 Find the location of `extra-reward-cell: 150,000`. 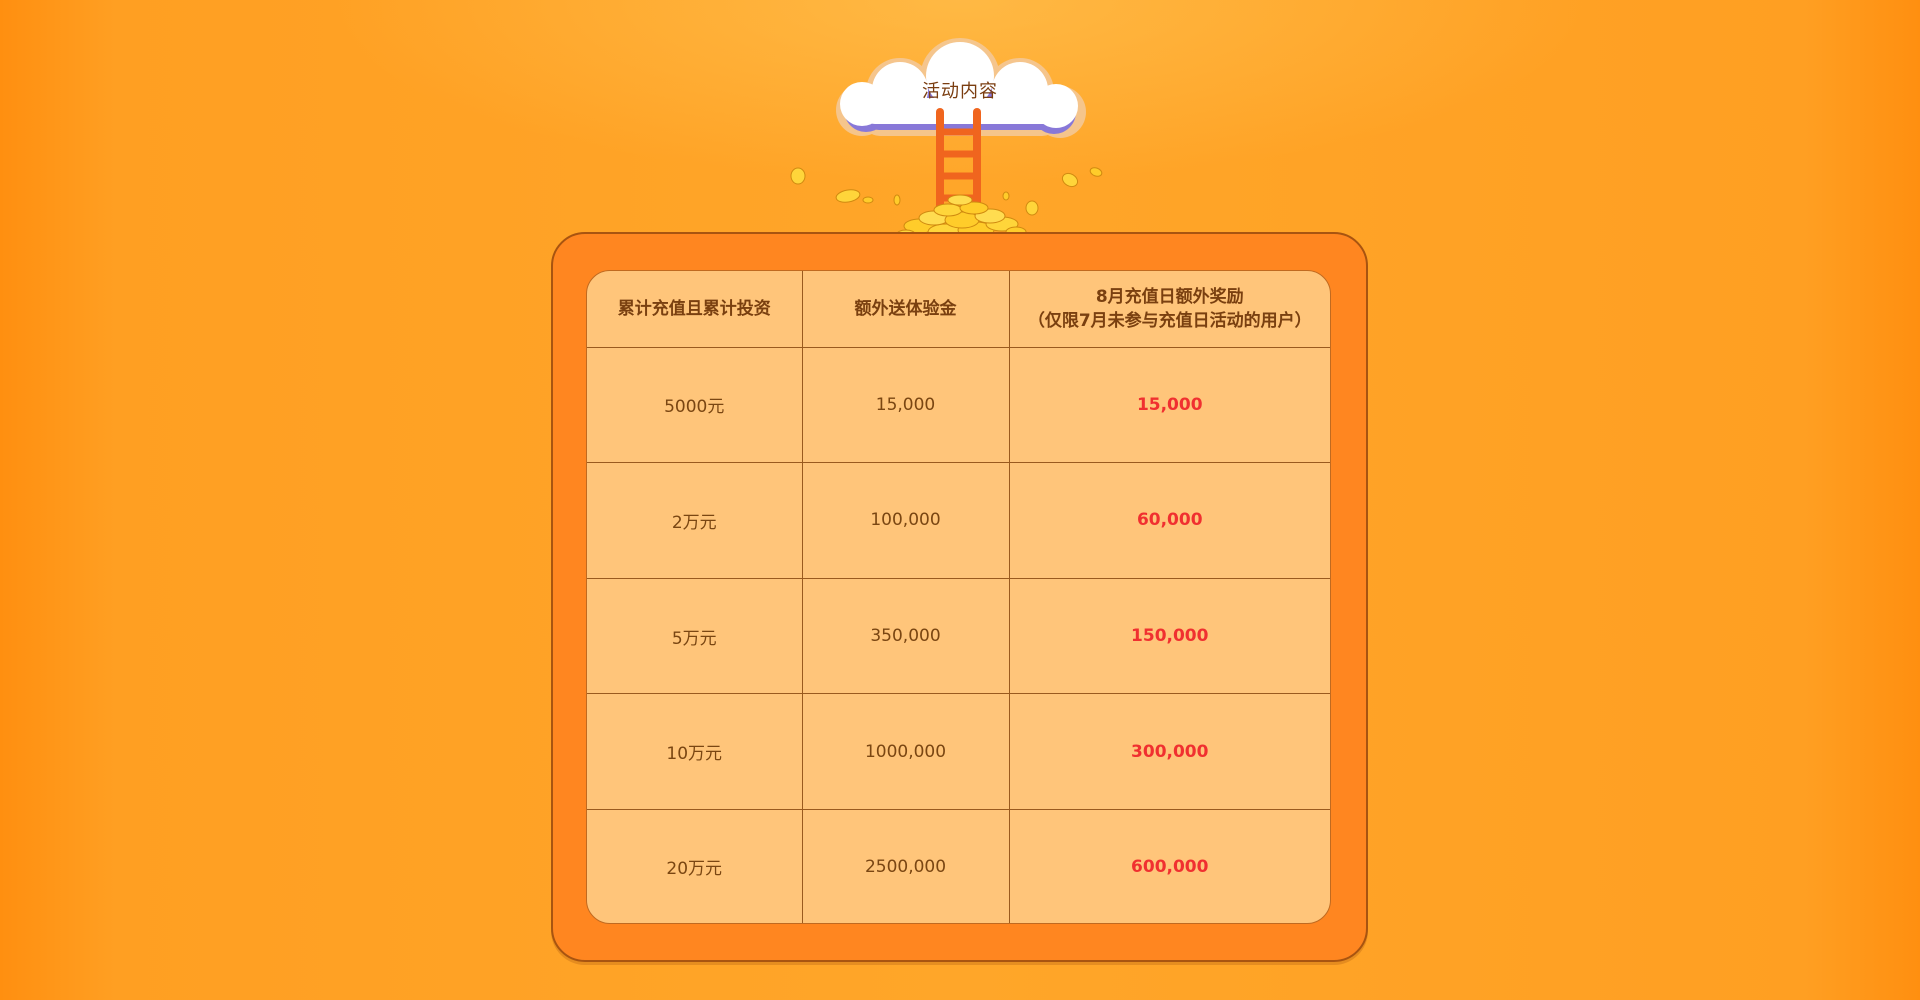

extra-reward-cell: 150,000 is located at coordinates (1169, 636).